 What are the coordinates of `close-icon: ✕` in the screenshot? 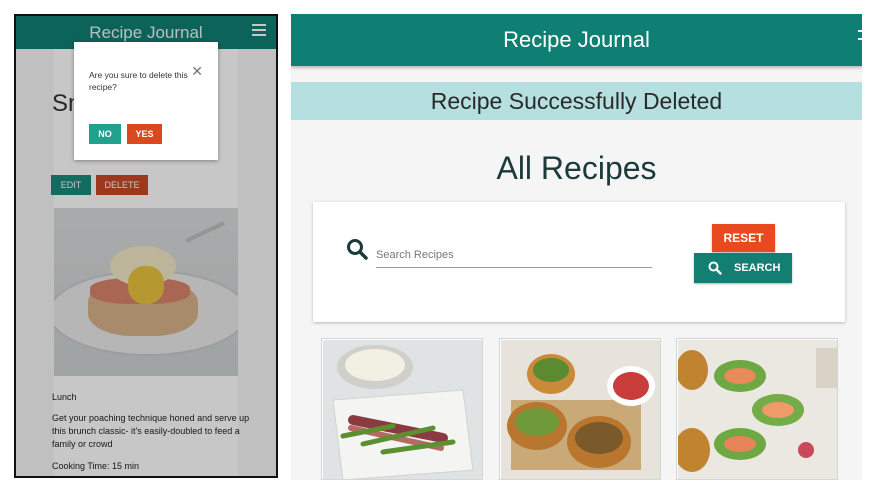 It's located at (197, 72).